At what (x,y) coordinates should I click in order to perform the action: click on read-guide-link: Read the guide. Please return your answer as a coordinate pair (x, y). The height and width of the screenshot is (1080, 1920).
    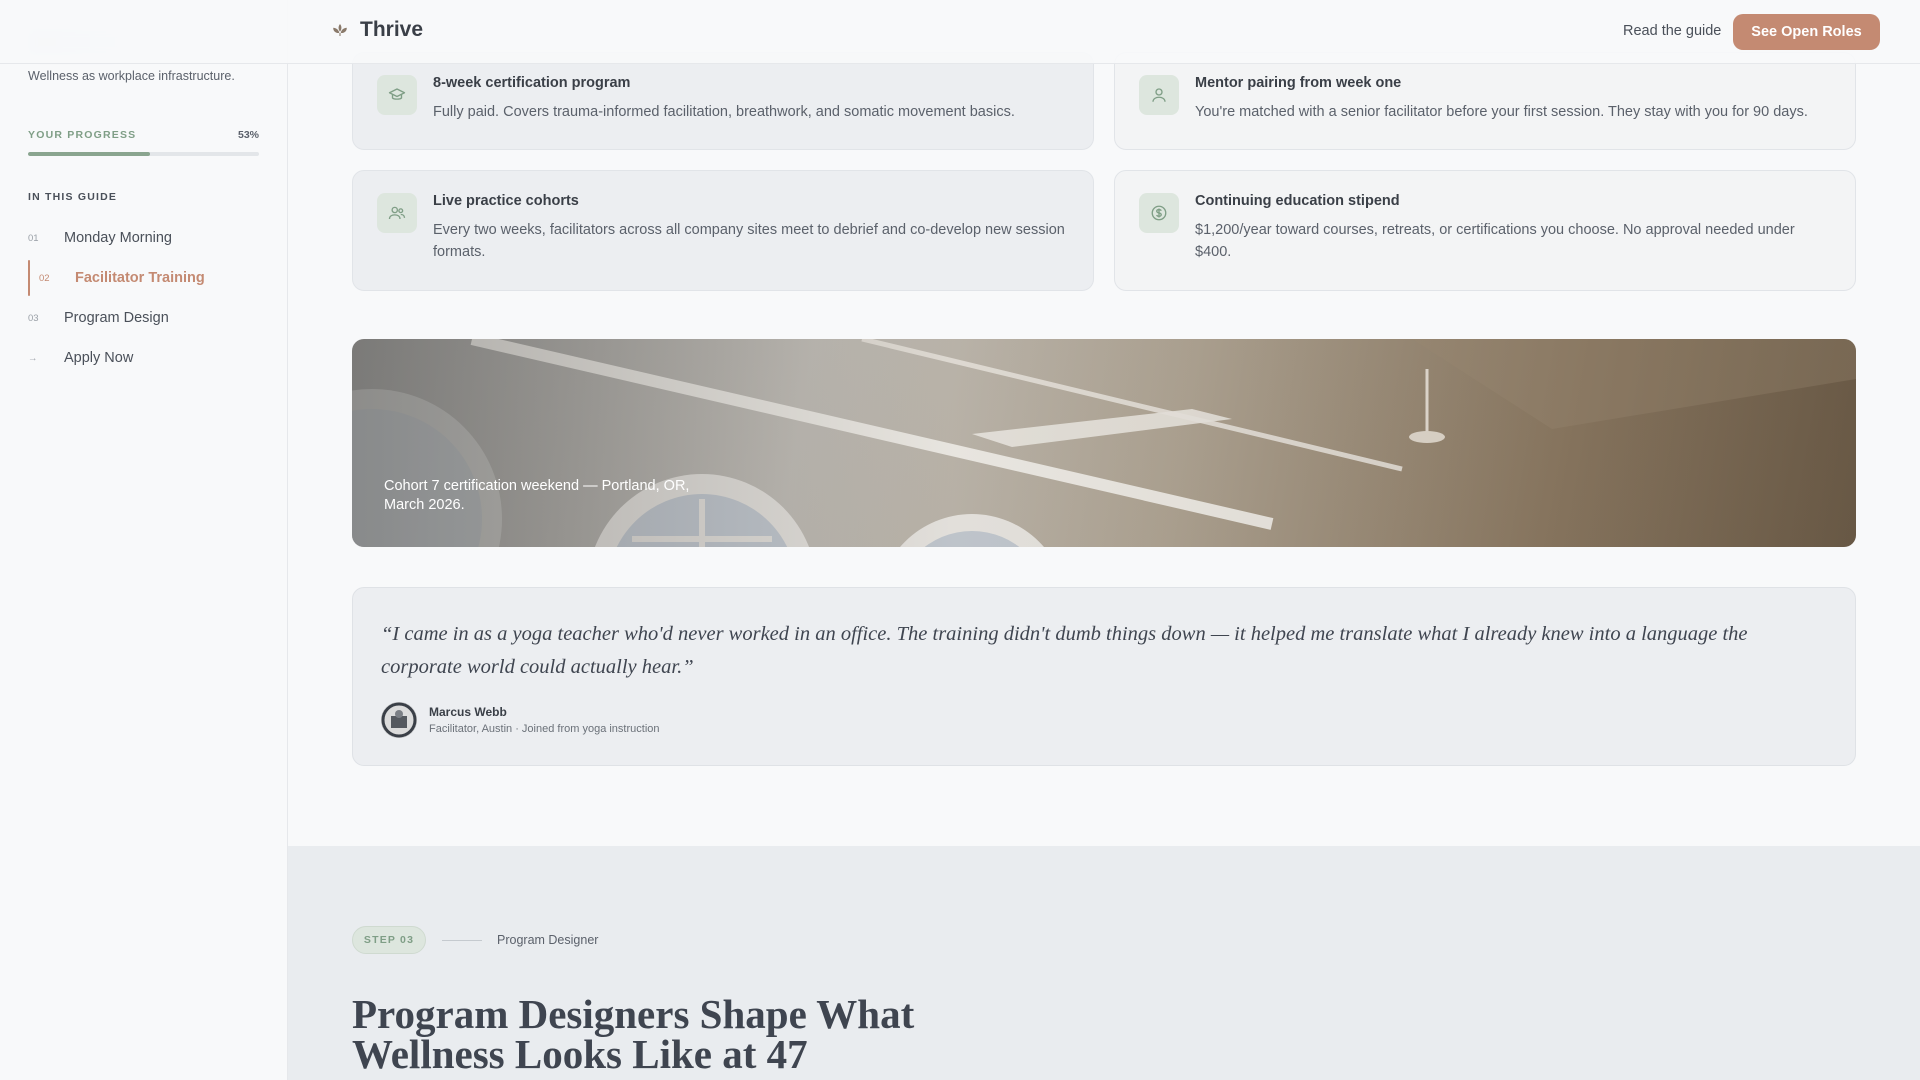
    Looking at the image, I should click on (1672, 31).